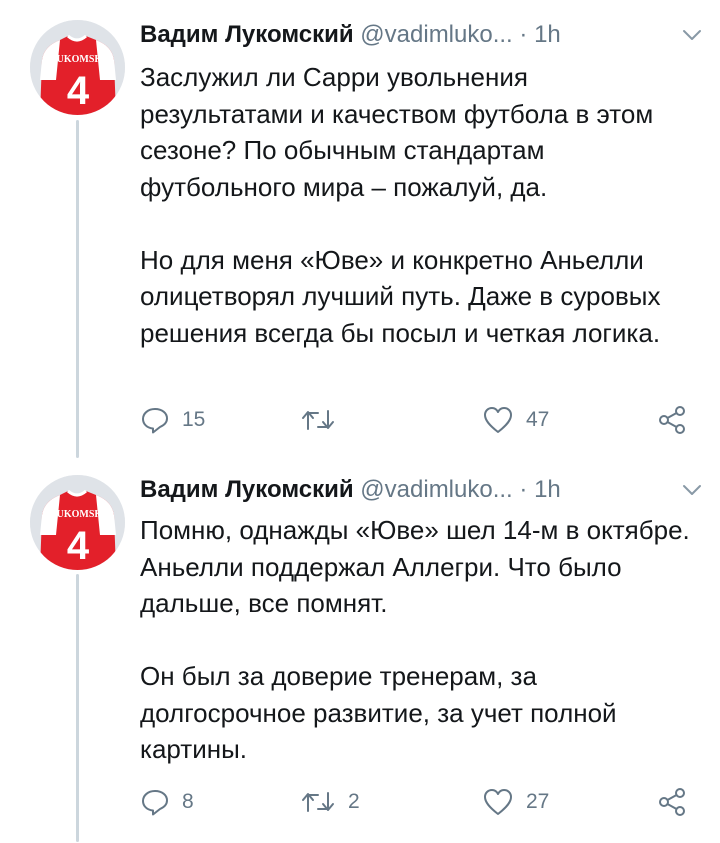 The width and height of the screenshot is (720, 843). I want to click on like-count: 47, so click(538, 419).